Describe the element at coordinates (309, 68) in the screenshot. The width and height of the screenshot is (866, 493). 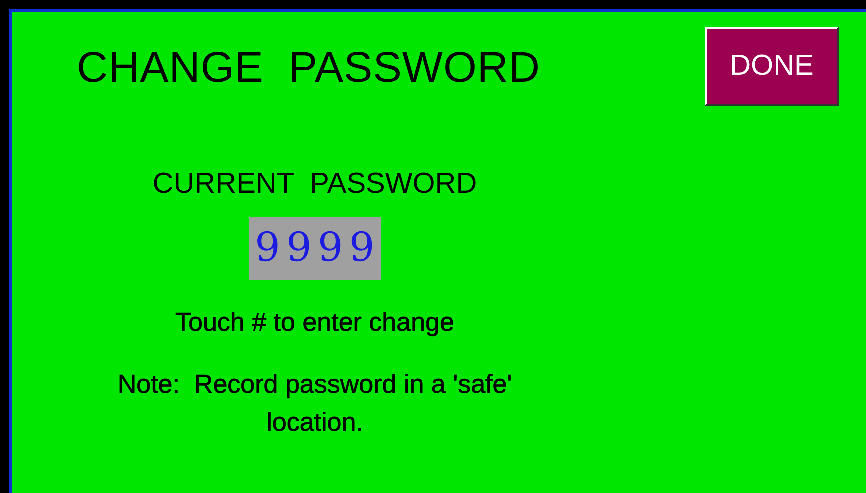
I see `screen-title: CHANGE PASSWORD` at that location.